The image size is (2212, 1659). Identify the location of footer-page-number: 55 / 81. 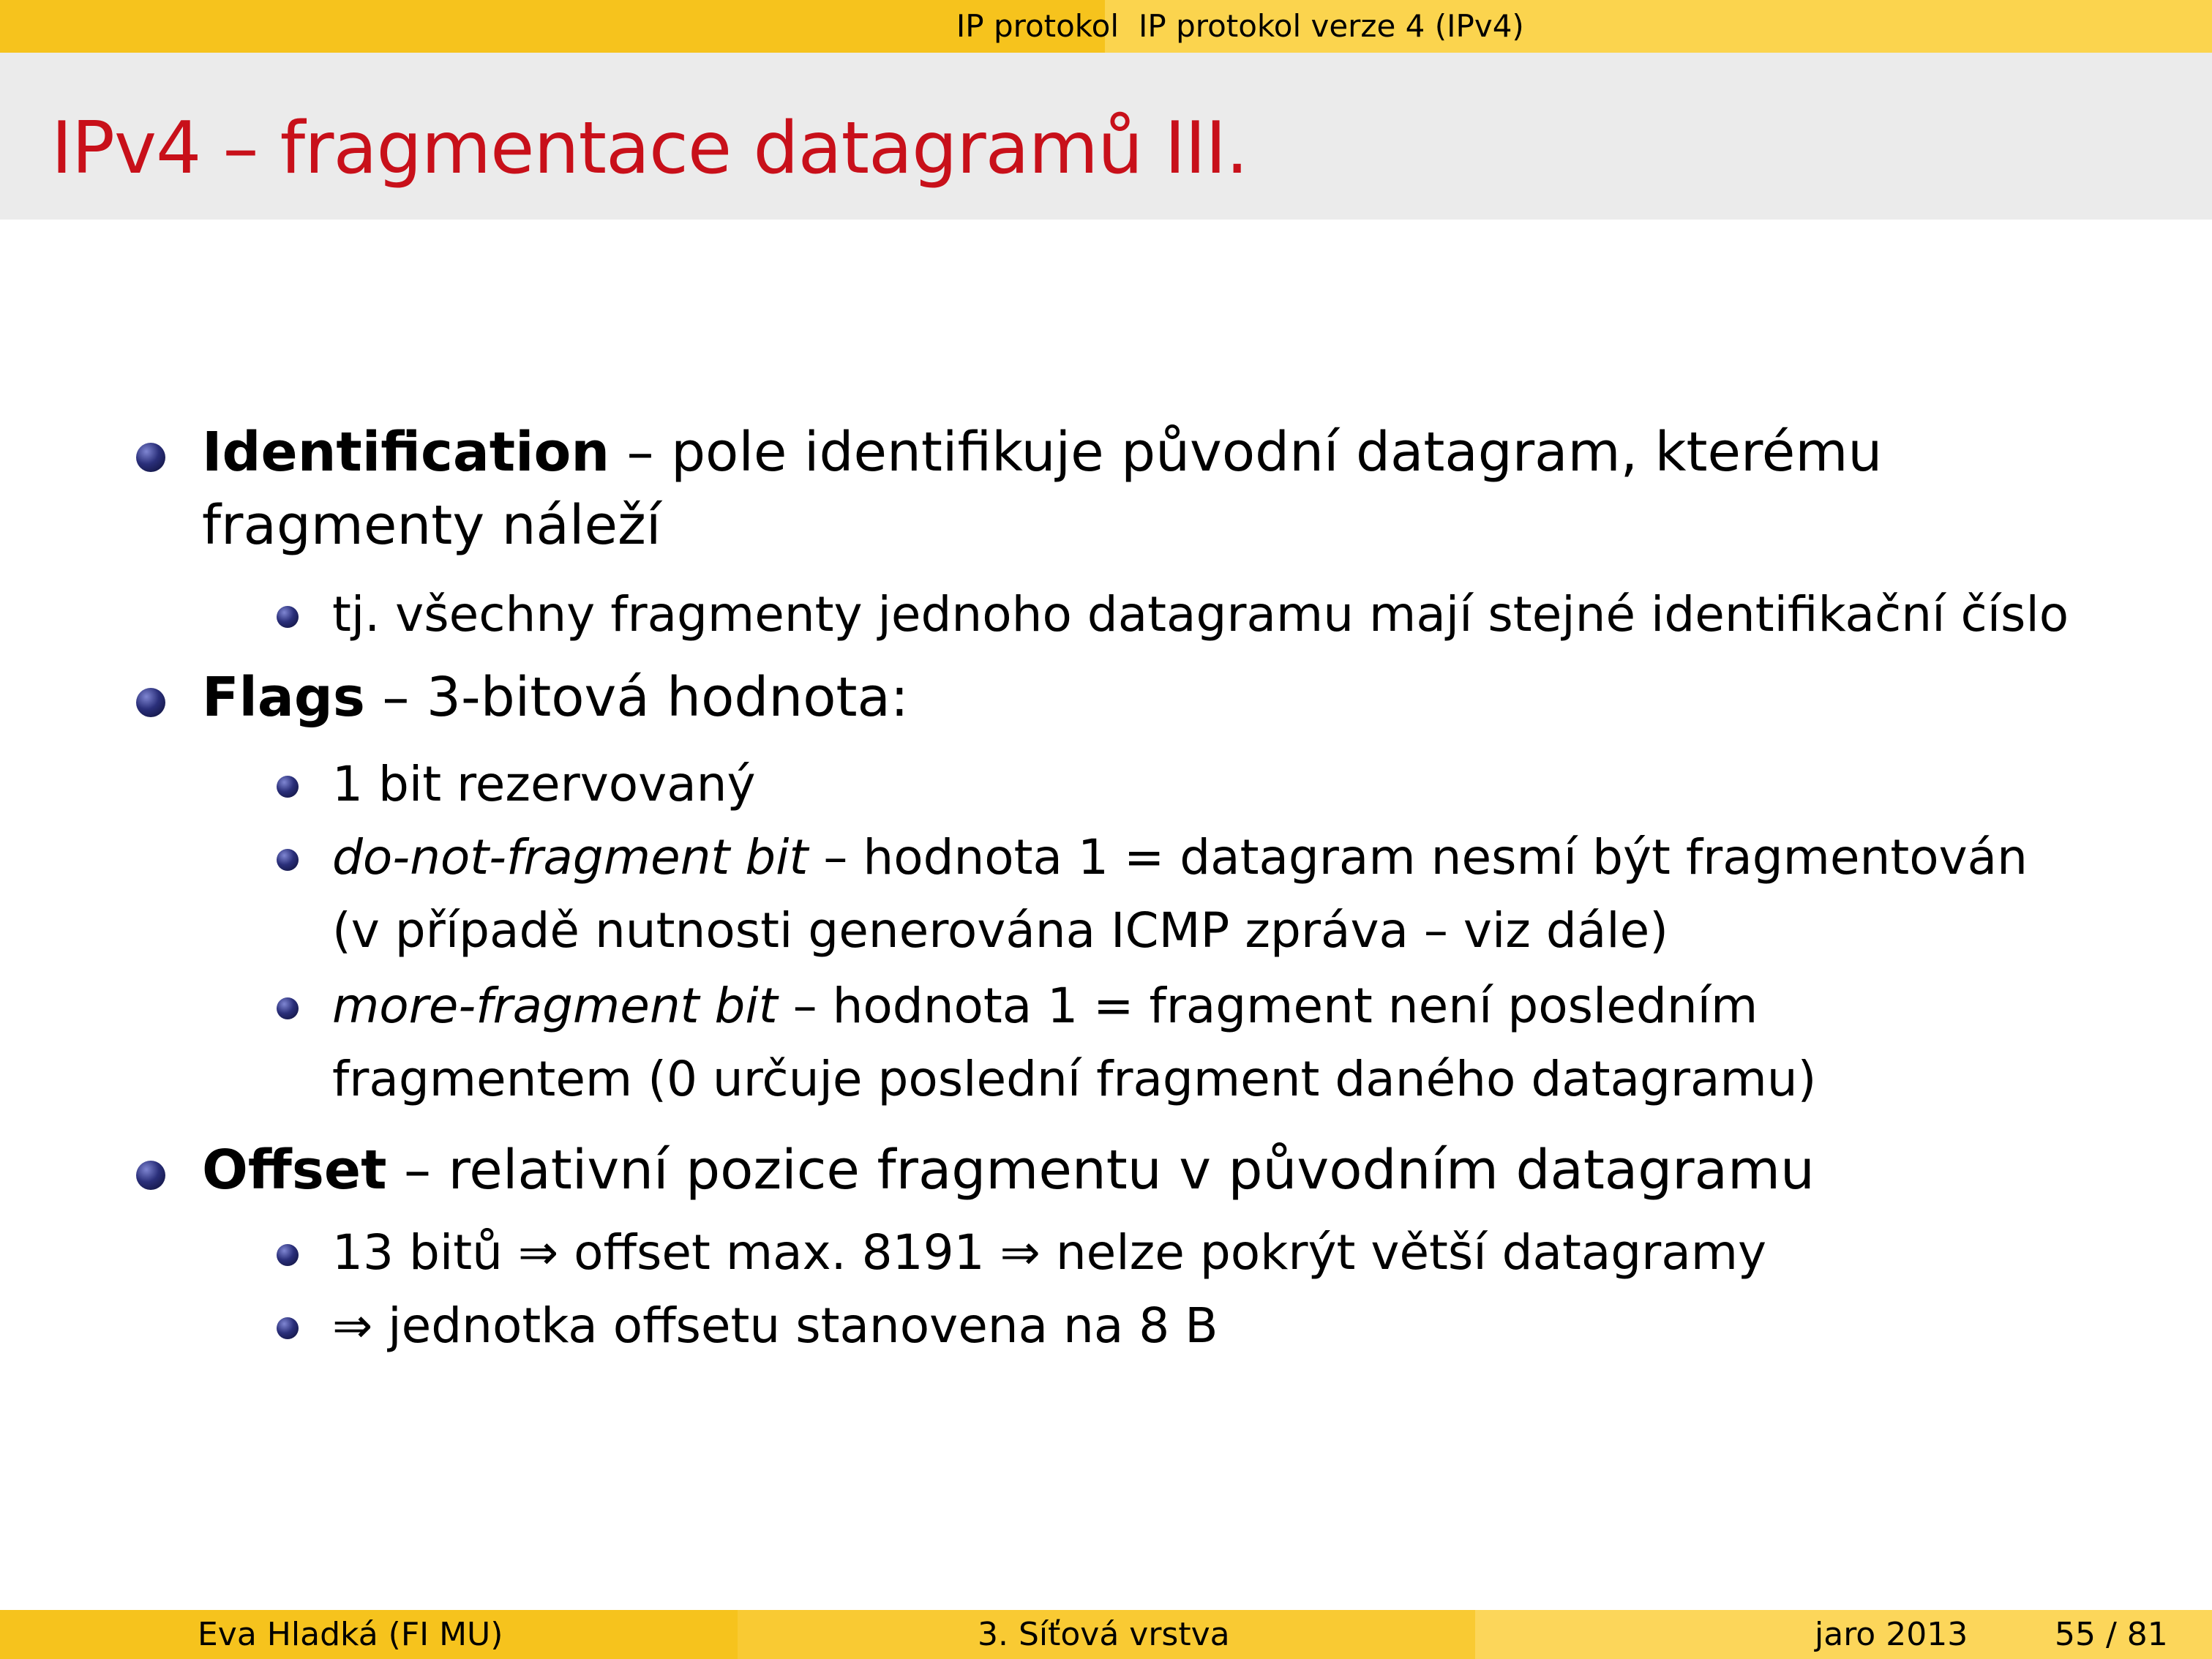
(2111, 1634).